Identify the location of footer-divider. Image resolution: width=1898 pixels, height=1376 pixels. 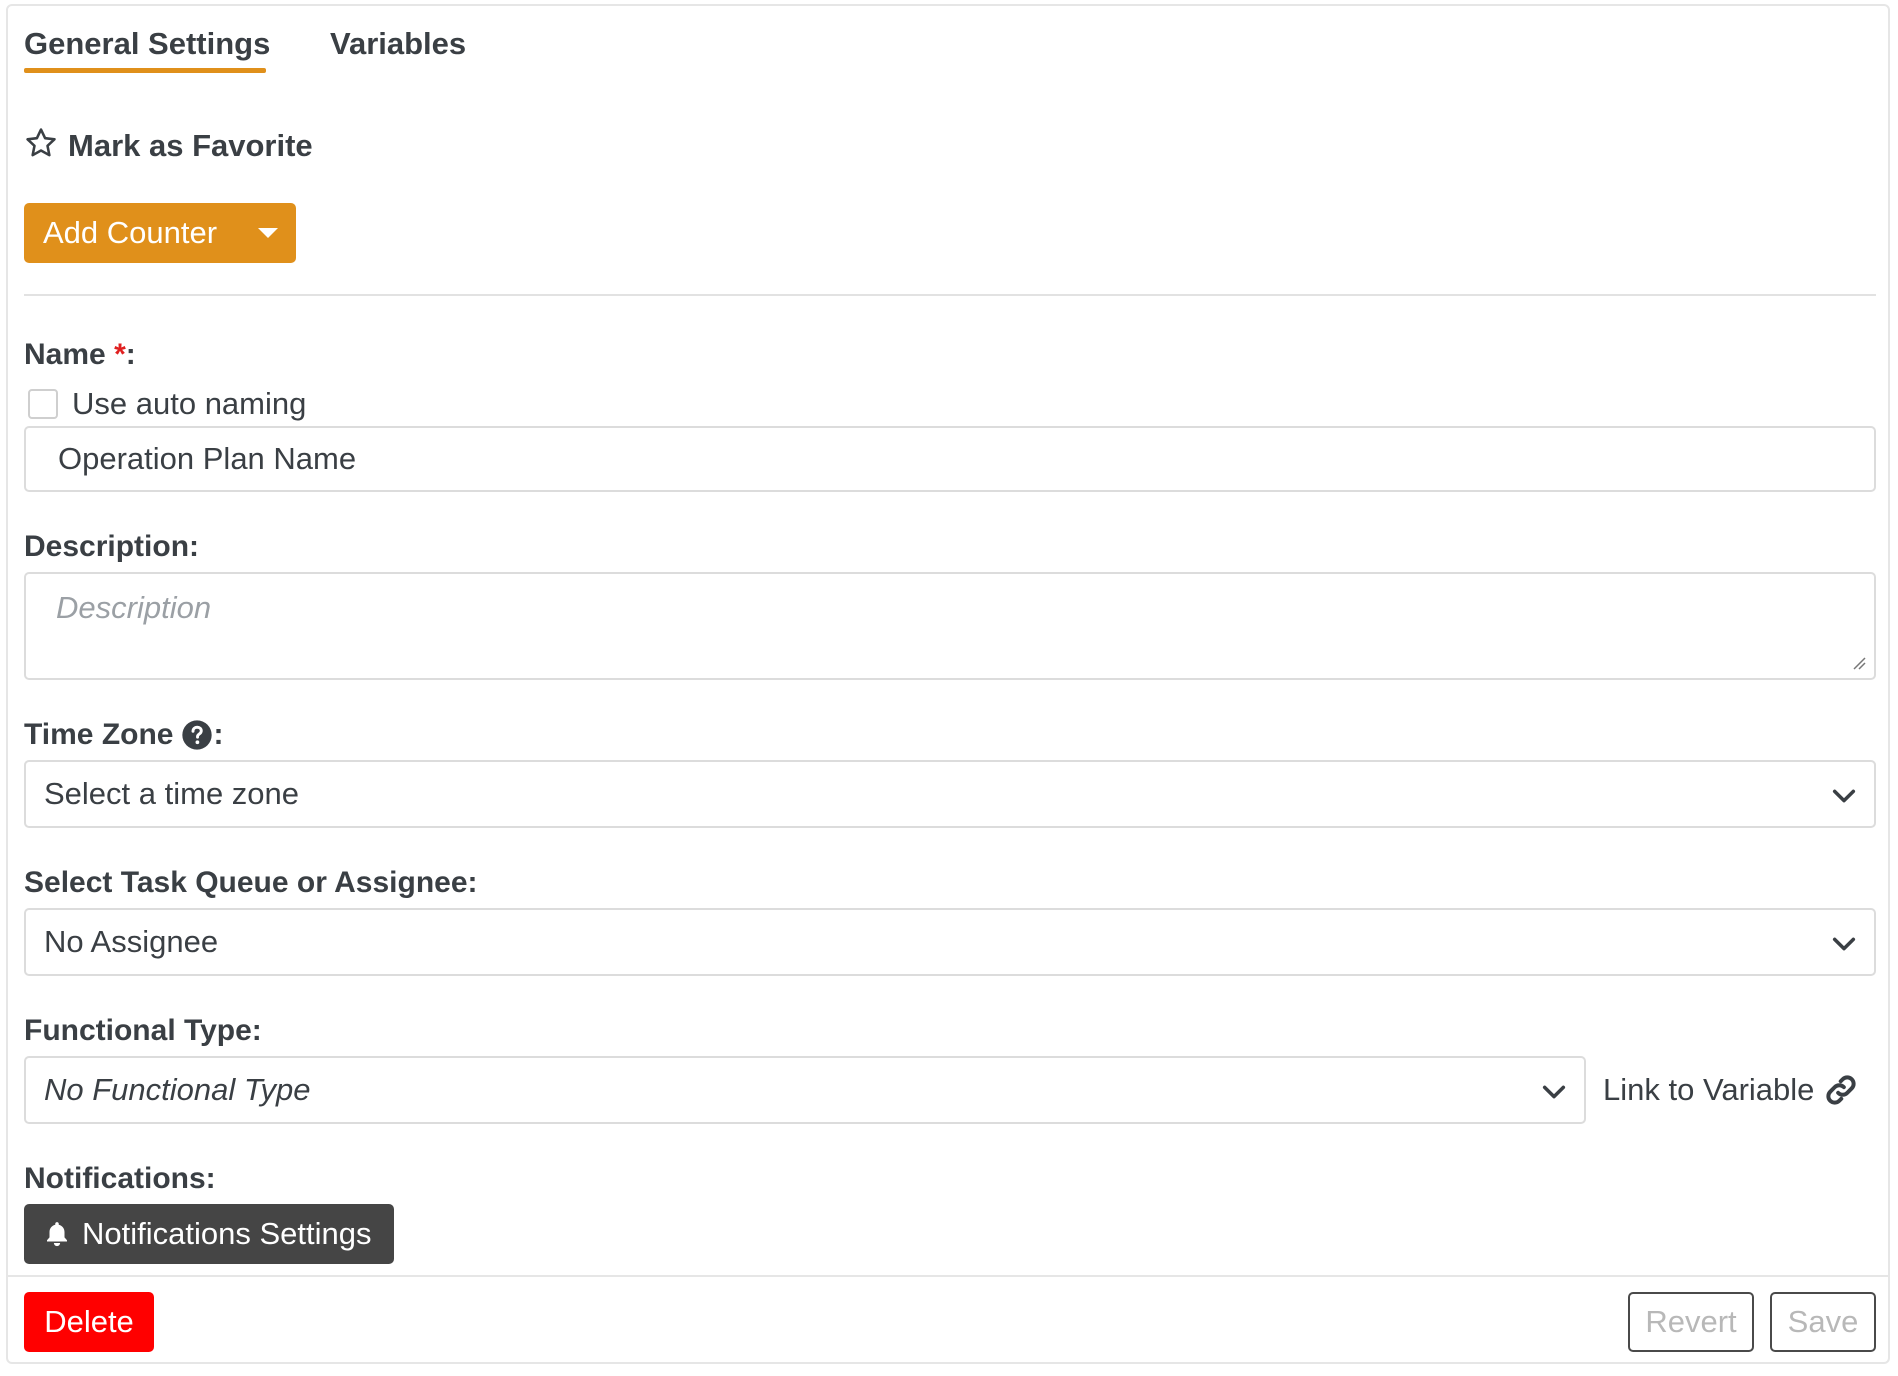
(948, 1276).